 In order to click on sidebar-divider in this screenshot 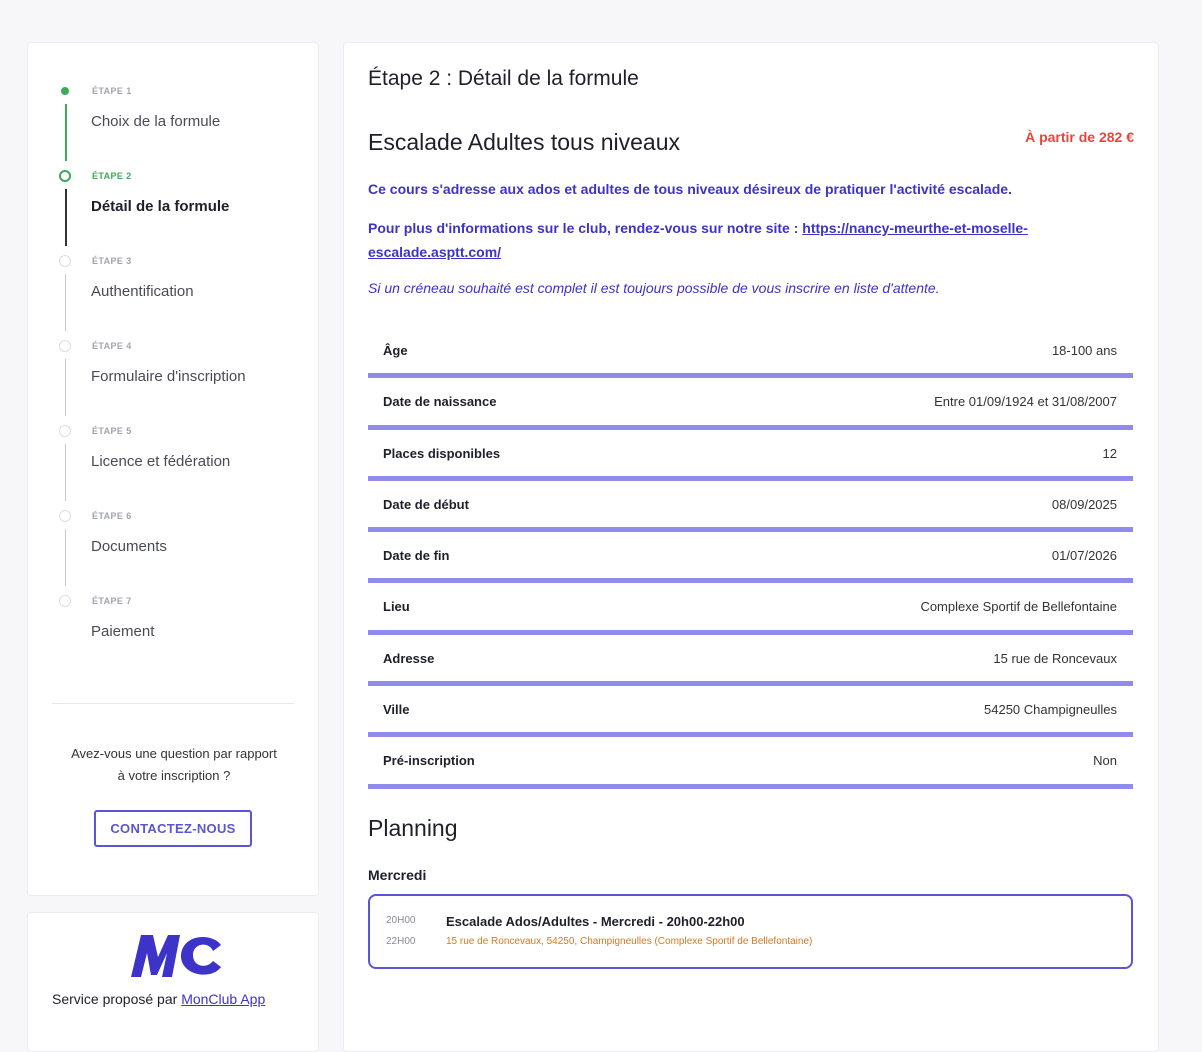, I will do `click(173, 703)`.